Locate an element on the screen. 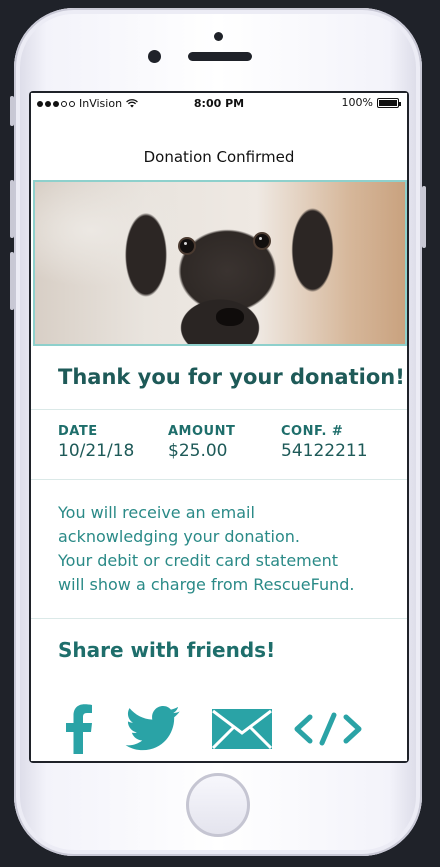 The image size is (440, 867). conf-column: CONF. # 54122211 is located at coordinates (324, 442).